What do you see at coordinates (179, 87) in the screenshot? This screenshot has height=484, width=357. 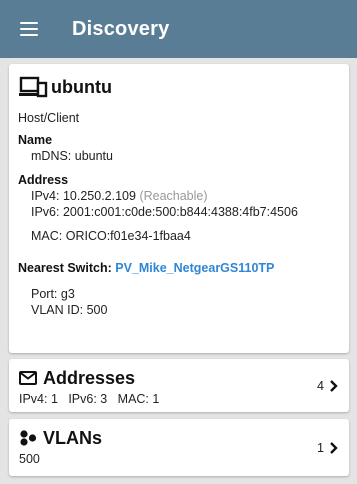 I see `device-header: ubuntu` at bounding box center [179, 87].